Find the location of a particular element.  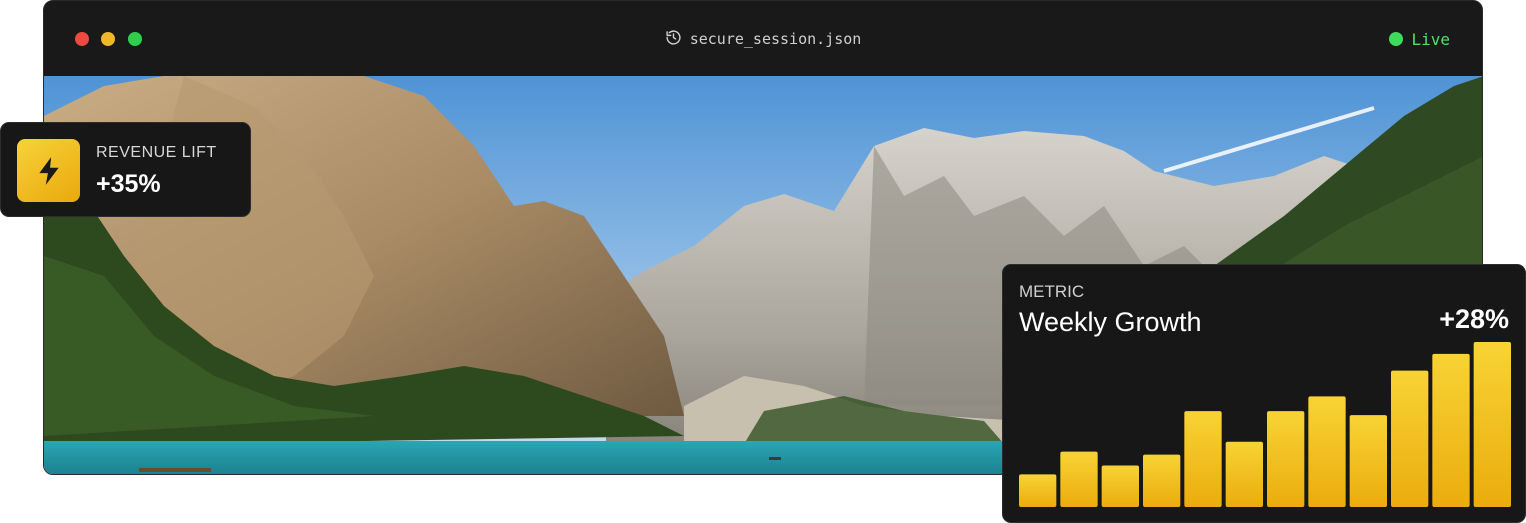

title-bar: secure_session.json Live is located at coordinates (763, 38).